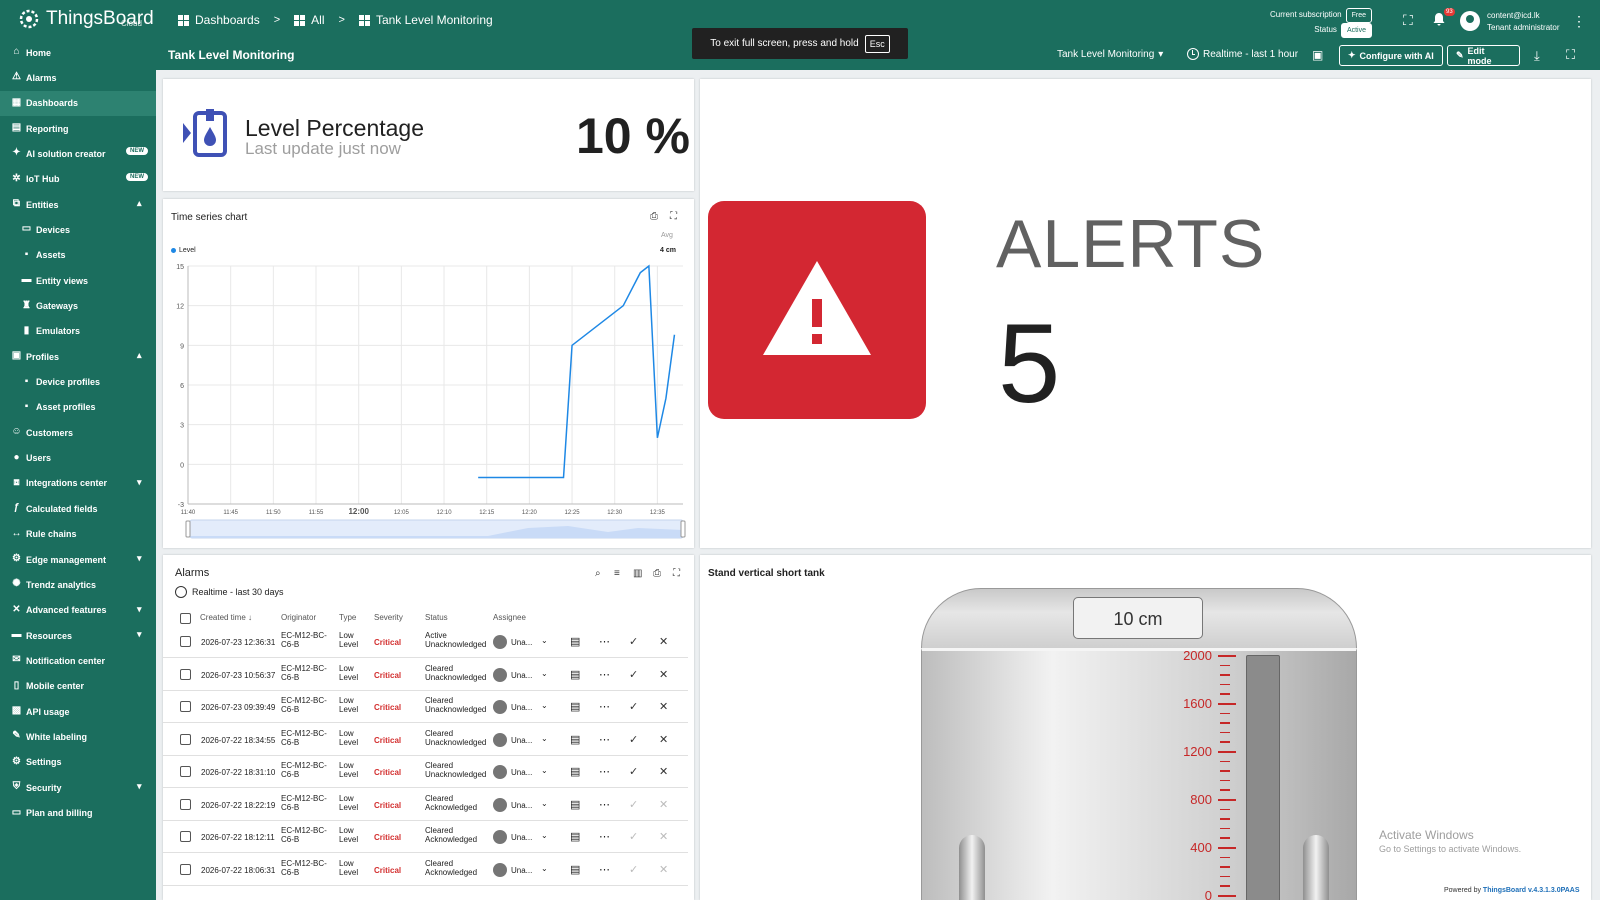 The height and width of the screenshot is (900, 1600). What do you see at coordinates (78, 686) in the screenshot?
I see `sidebar-item-mobile-center: ▯ Mobile center` at bounding box center [78, 686].